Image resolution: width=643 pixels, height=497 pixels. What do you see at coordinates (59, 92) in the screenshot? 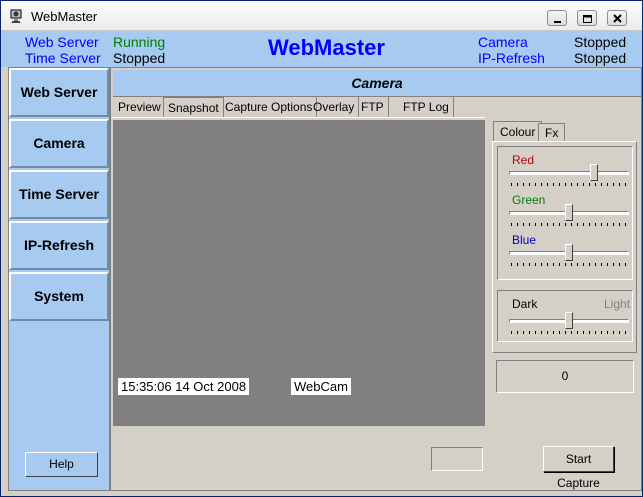
I see `sidebar-item-web-server: Web Server` at bounding box center [59, 92].